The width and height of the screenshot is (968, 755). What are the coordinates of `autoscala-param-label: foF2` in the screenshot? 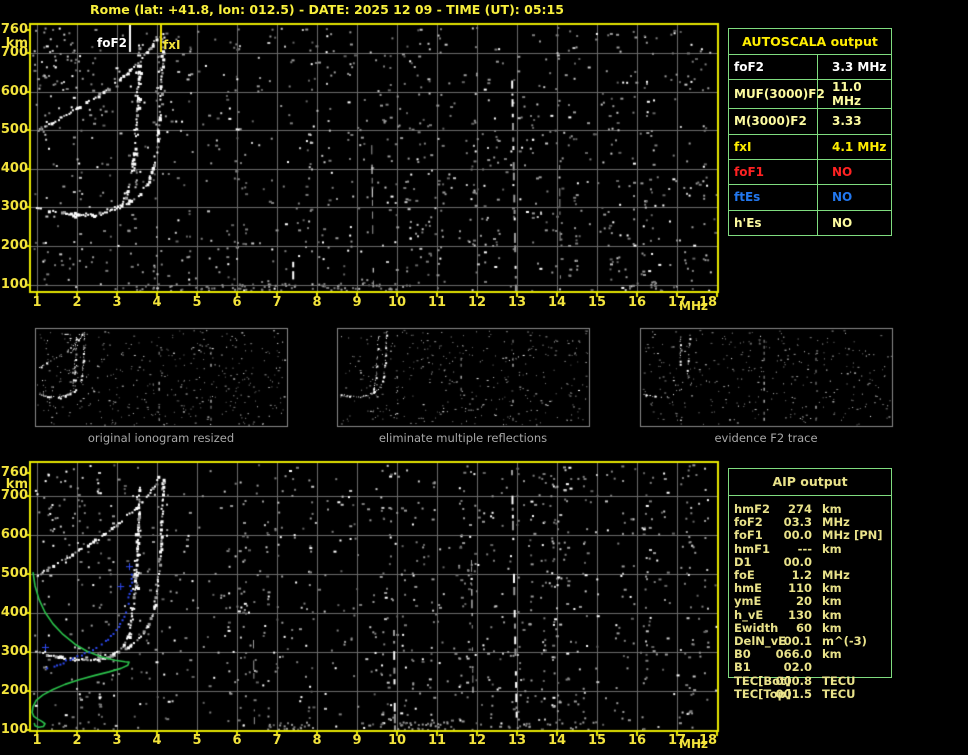 It's located at (773, 67).